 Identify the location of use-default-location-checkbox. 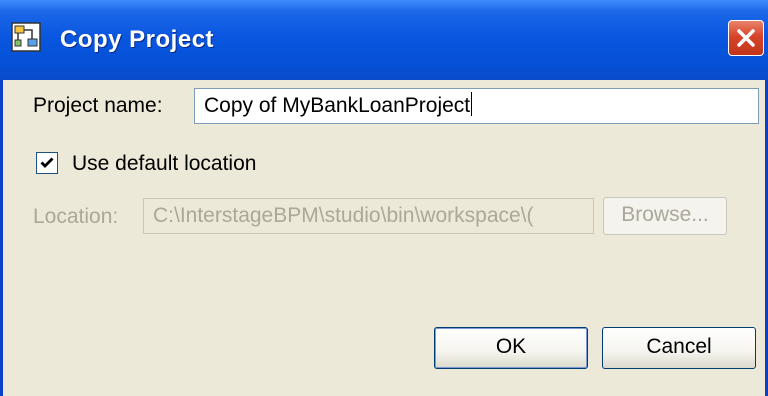
(47, 163).